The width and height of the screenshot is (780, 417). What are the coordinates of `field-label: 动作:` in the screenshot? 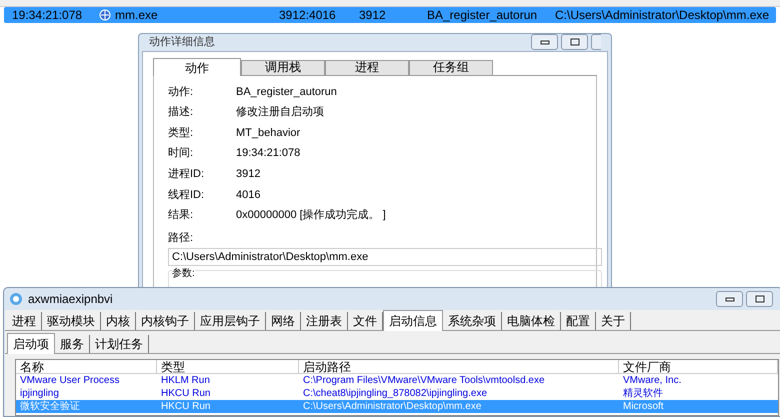 It's located at (181, 92).